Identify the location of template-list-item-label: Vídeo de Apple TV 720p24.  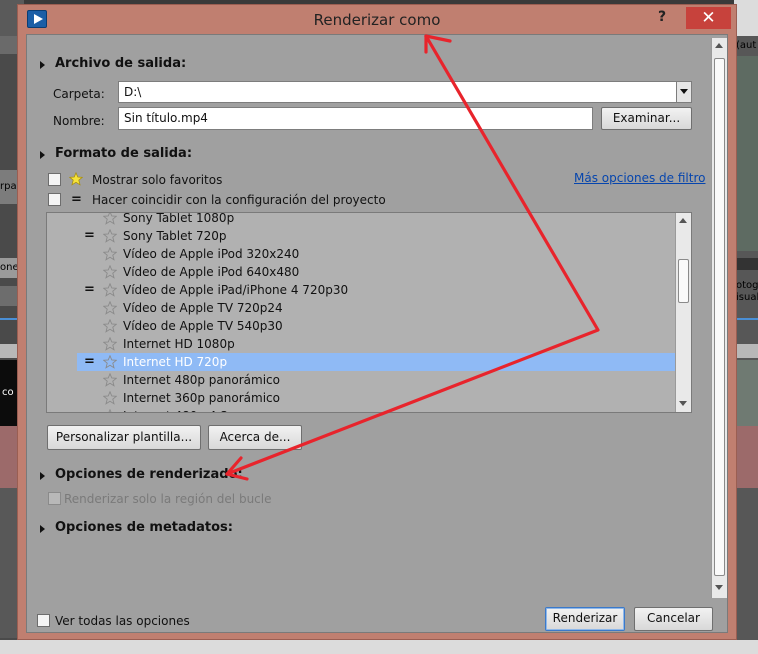
(203, 308).